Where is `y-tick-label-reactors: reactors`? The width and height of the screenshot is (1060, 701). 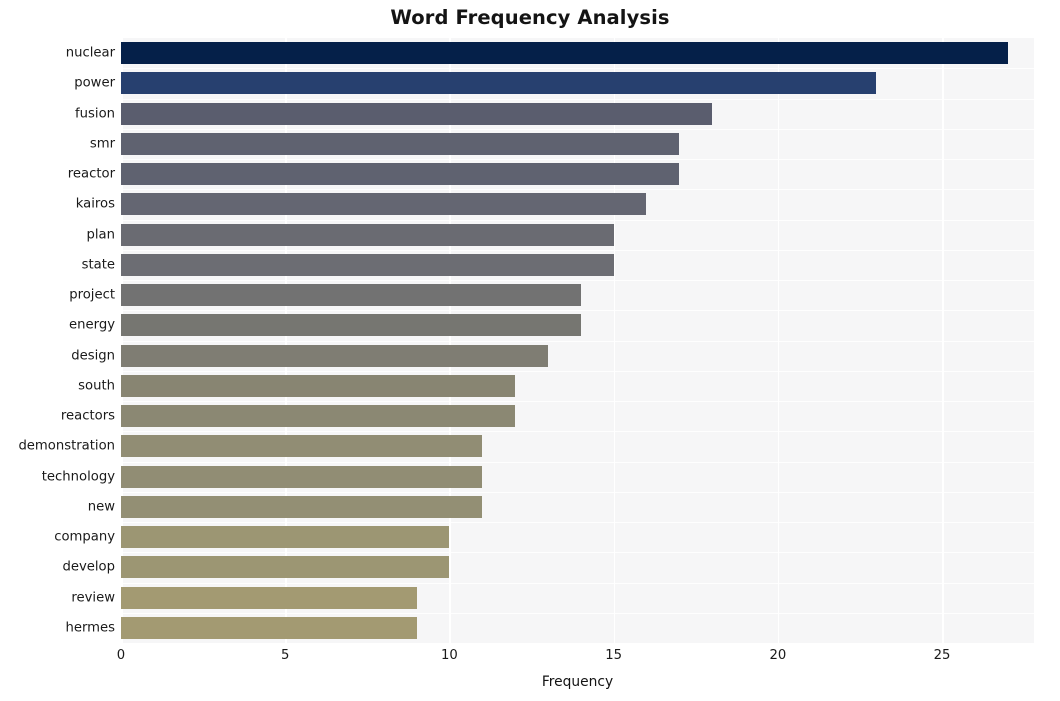
y-tick-label-reactors: reactors is located at coordinates (87, 416).